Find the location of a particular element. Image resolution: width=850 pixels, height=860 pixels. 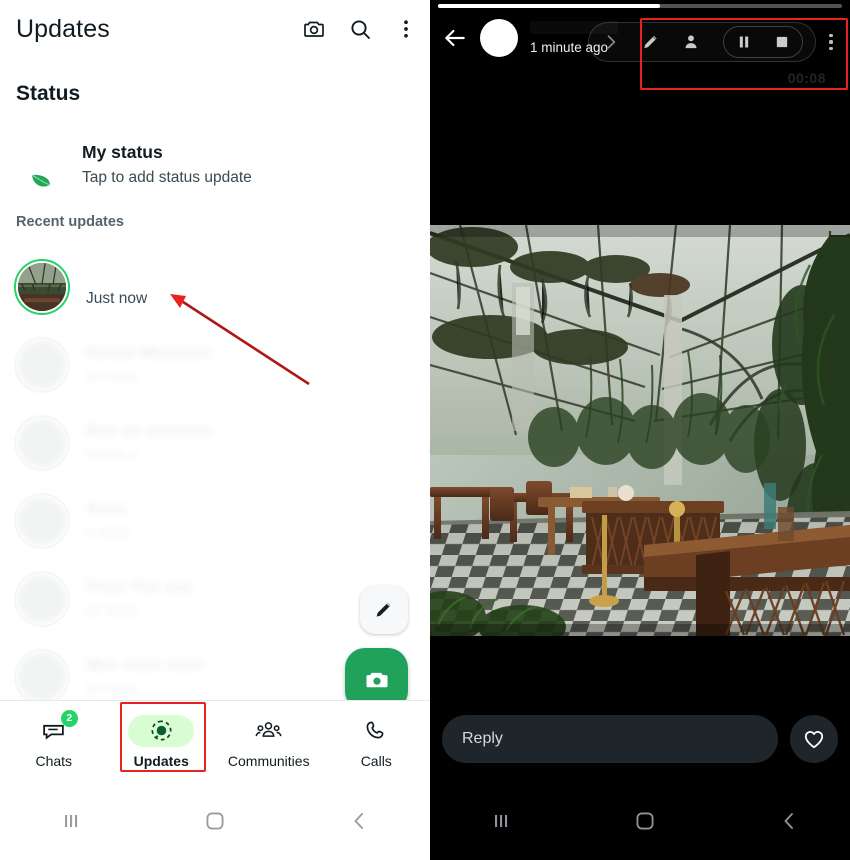

list-item: Kxxxx Mxxxxxx xx xxxx is located at coordinates (215, 365).